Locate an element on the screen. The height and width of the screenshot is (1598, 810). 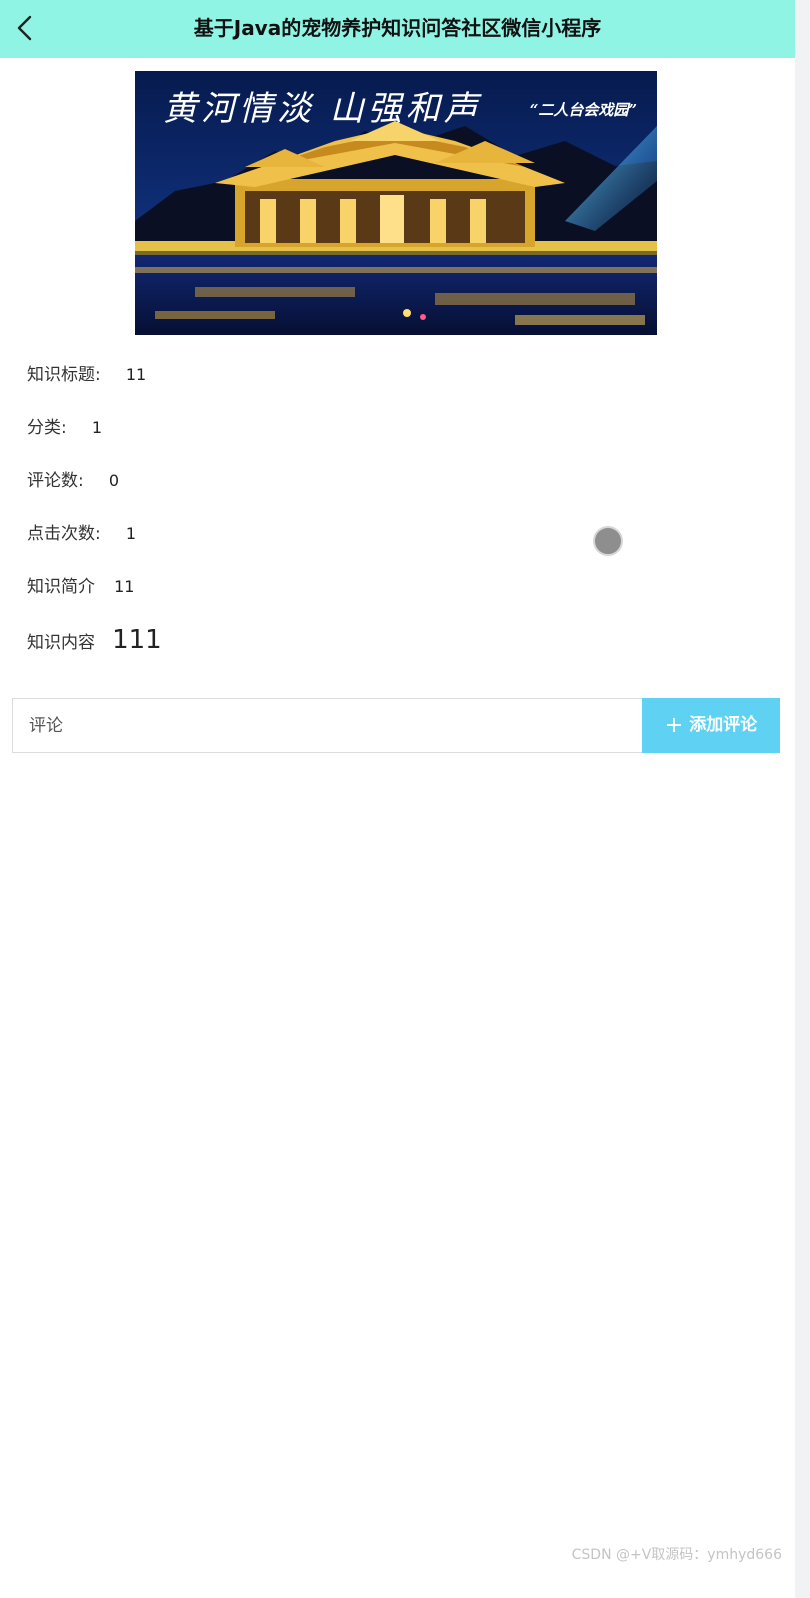
detail-label: 评论数: is located at coordinates (55, 481).